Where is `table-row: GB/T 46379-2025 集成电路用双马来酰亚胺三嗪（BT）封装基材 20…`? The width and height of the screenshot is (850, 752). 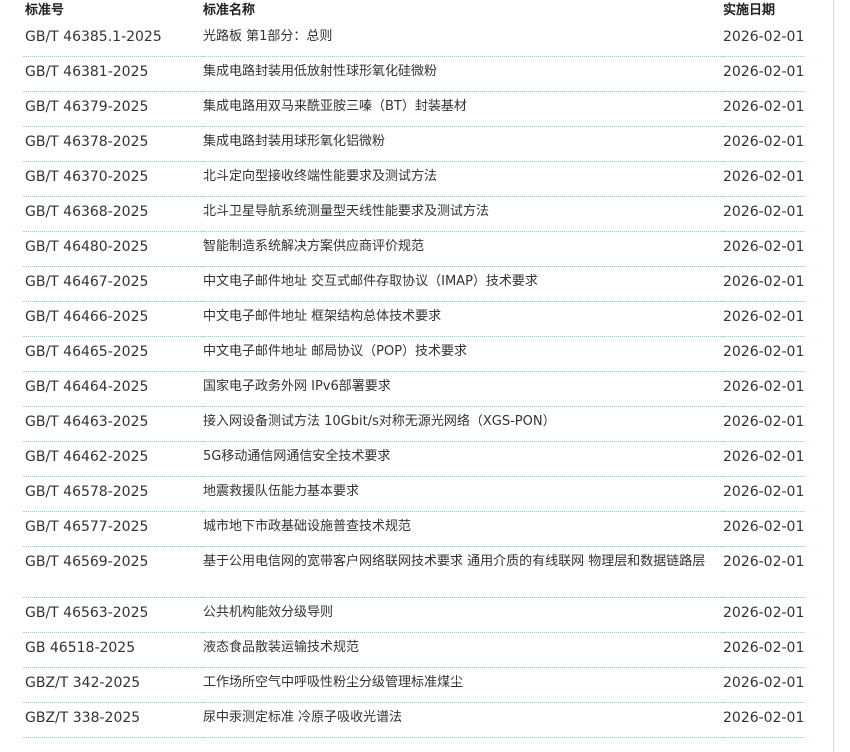 table-row: GB/T 46379-2025 集成电路用双马来酰亚胺三嗪（BT）封装基材 20… is located at coordinates (414, 109).